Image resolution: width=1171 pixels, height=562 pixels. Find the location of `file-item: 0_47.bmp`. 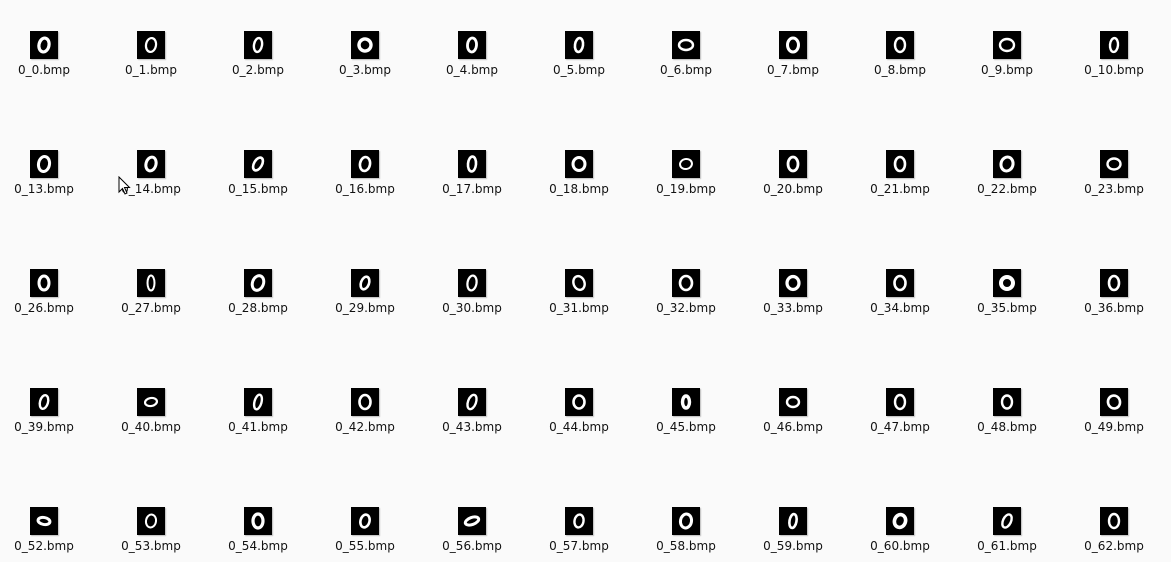

file-item: 0_47.bmp is located at coordinates (900, 418).